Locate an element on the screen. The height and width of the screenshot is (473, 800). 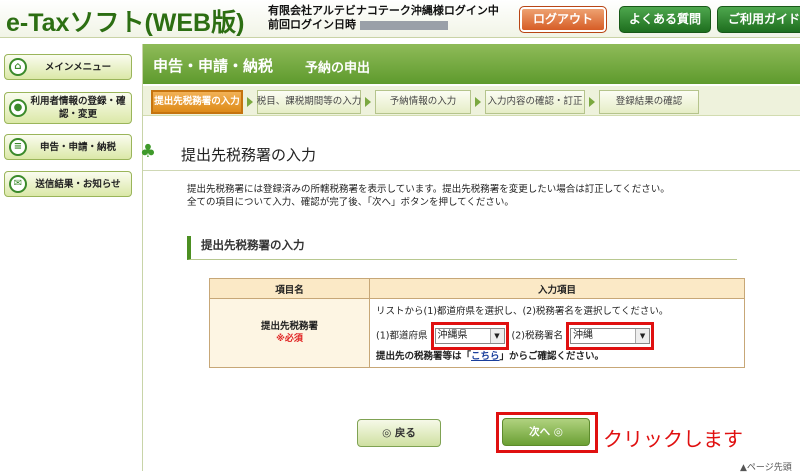
user-info: 有限会社アルテビナコテーク沖縄様ログイン中 前回ログイン日時 is located at coordinates (383, 18).